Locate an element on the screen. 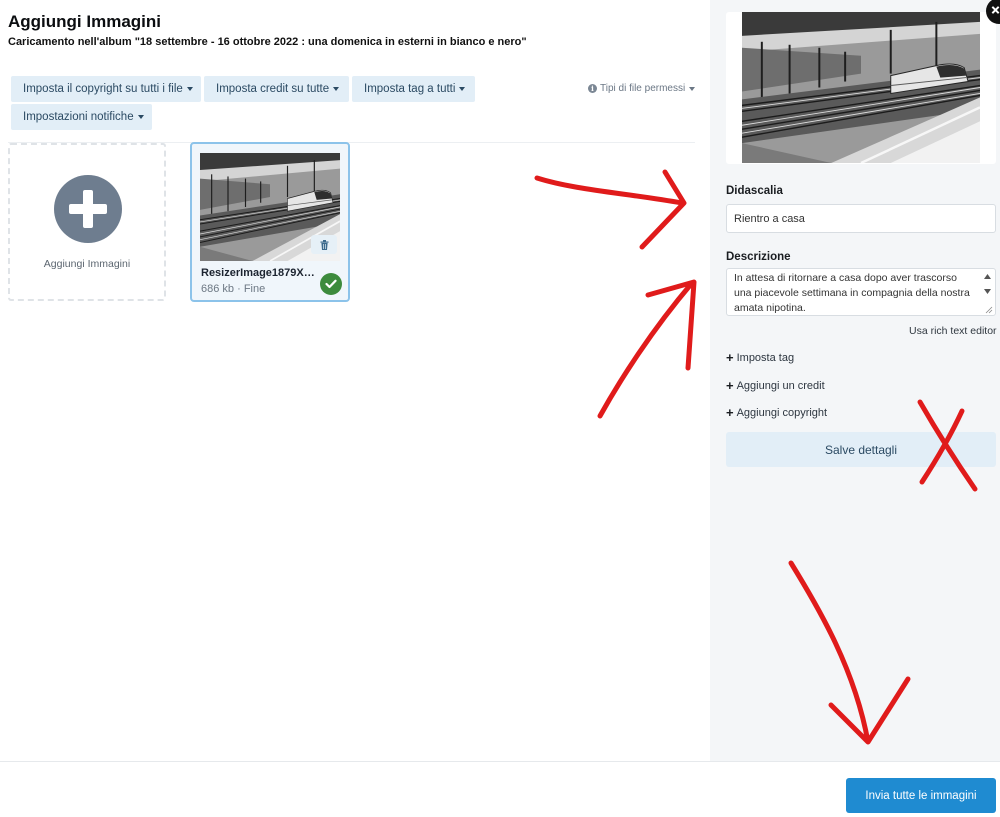  description-label: Descrizione is located at coordinates (758, 257).